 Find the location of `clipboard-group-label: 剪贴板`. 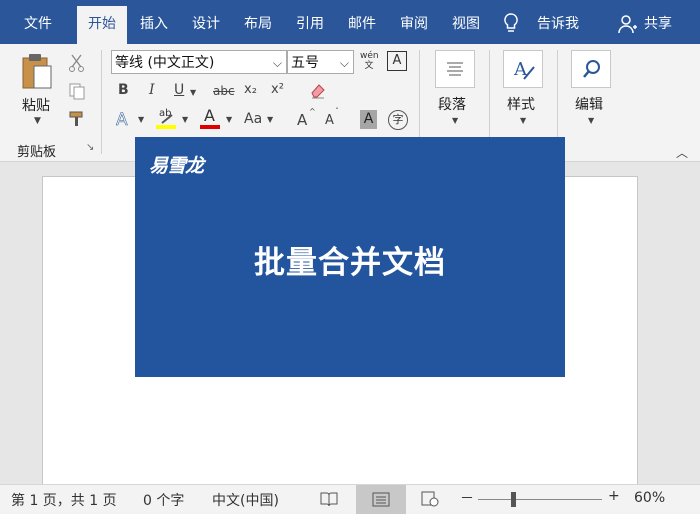

clipboard-group-label: 剪贴板 is located at coordinates (37, 152).